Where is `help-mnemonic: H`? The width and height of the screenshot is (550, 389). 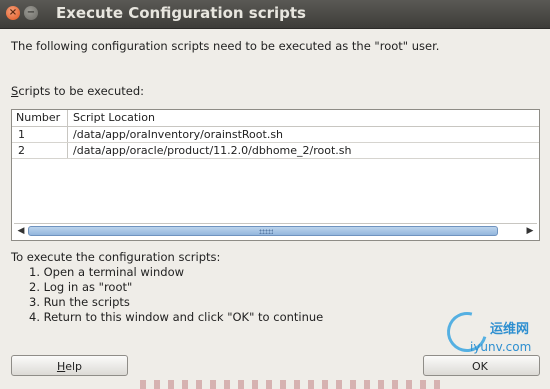 help-mnemonic: H is located at coordinates (61, 366).